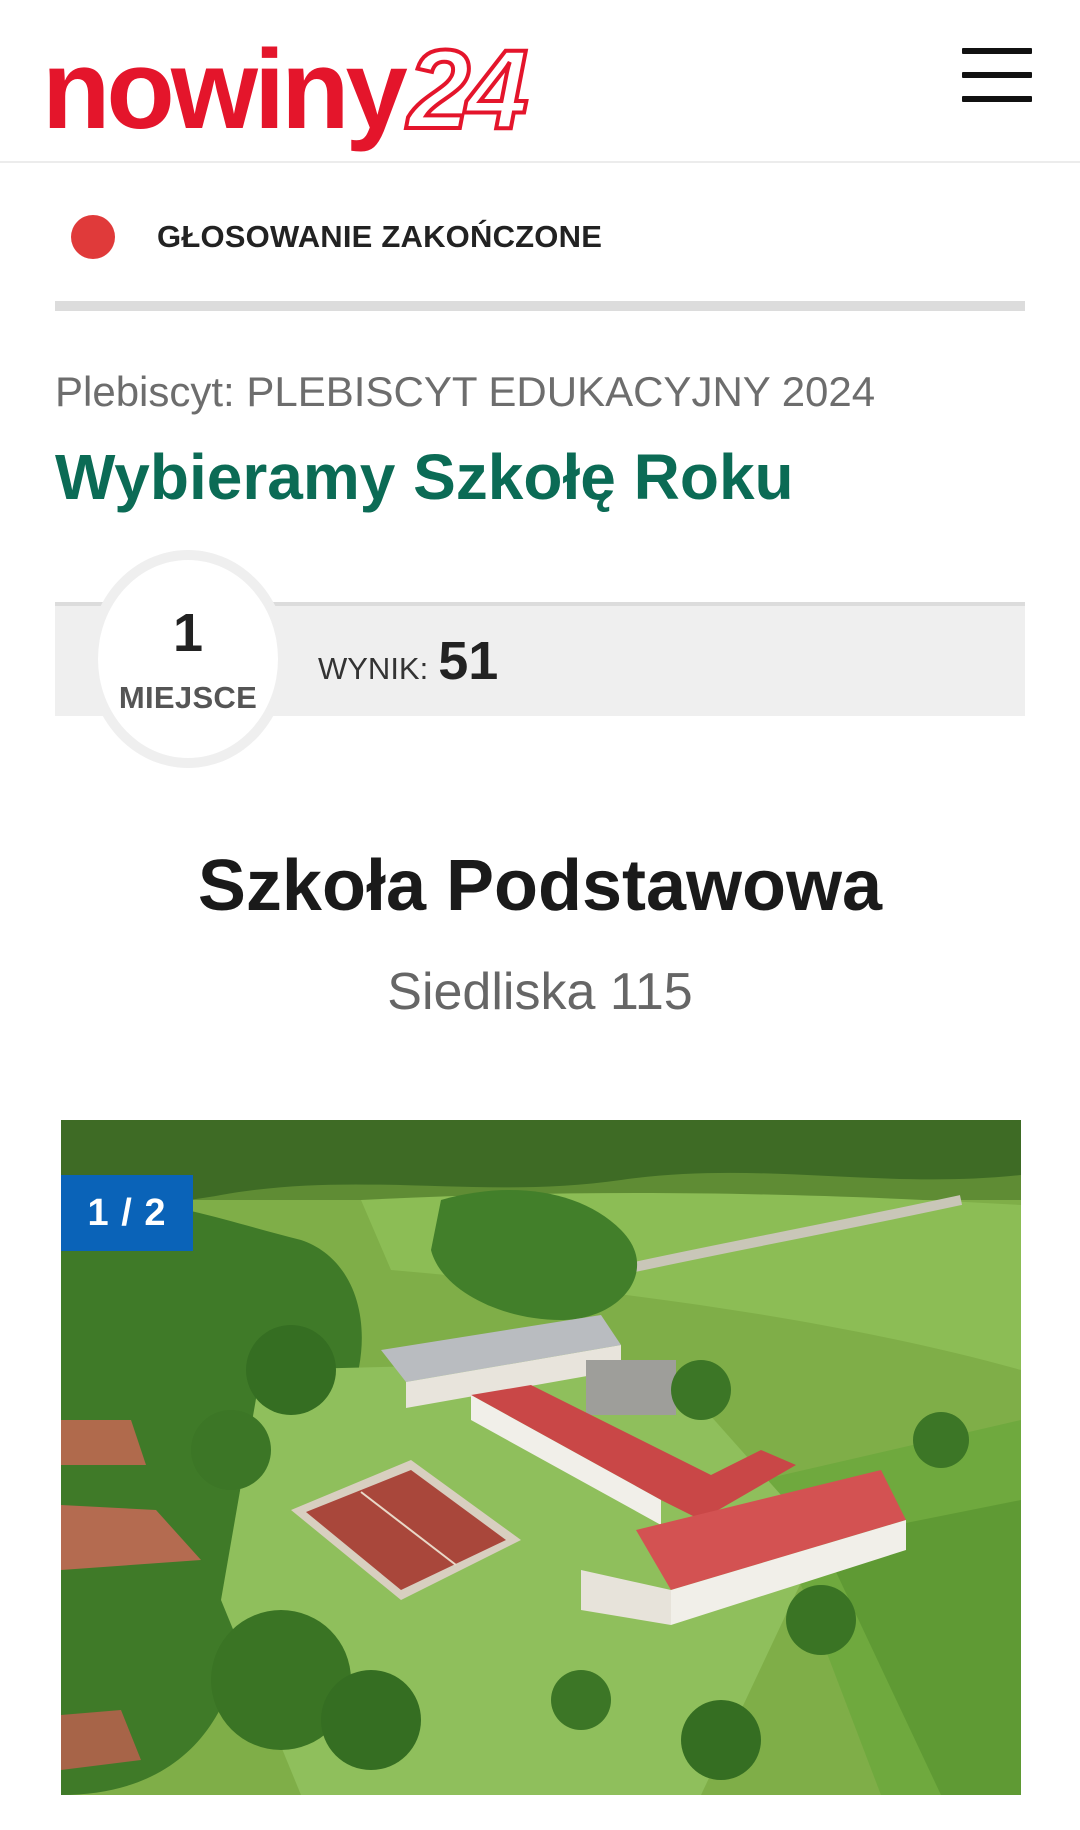 This screenshot has height=1830, width=1080. What do you see at coordinates (468, 661) in the screenshot?
I see `score-value: 51` at bounding box center [468, 661].